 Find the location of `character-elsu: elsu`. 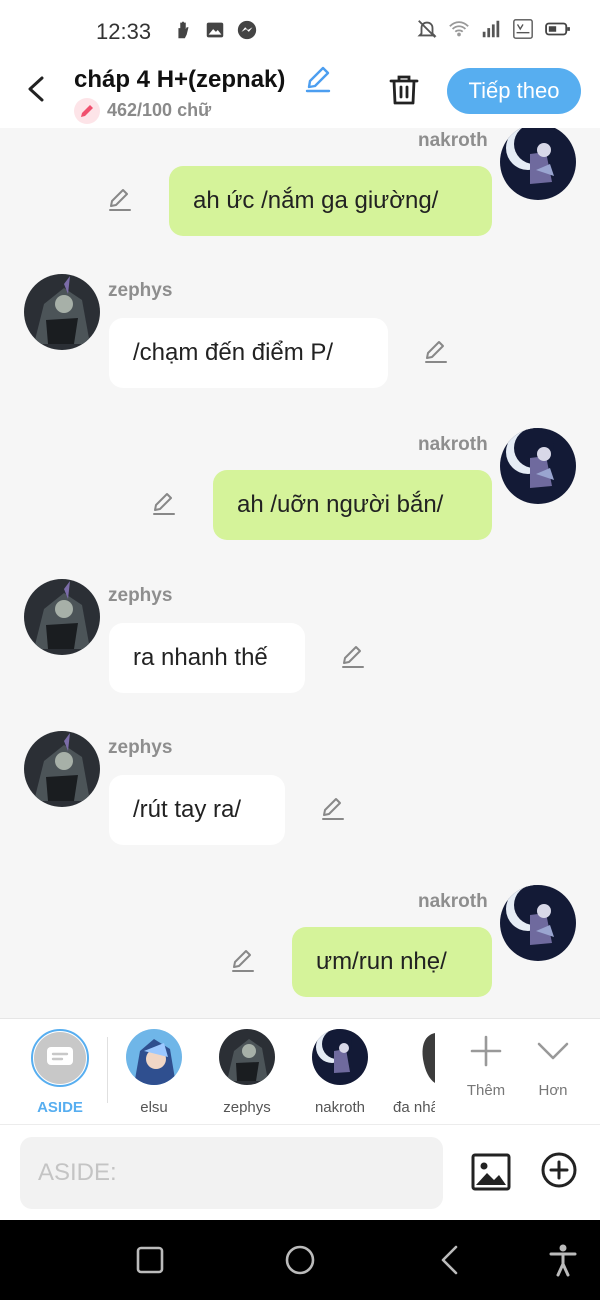

character-elsu: elsu is located at coordinates (154, 1072).